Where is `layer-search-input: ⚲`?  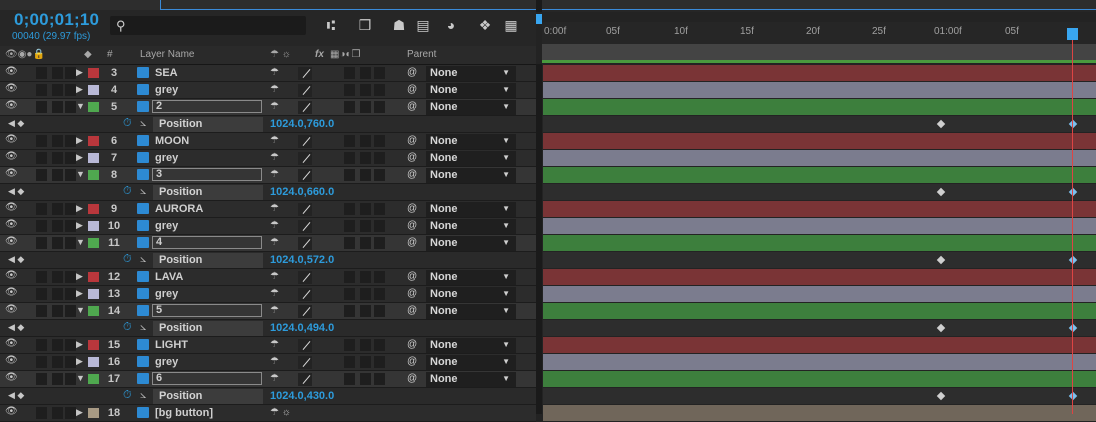 layer-search-input: ⚲ is located at coordinates (208, 25).